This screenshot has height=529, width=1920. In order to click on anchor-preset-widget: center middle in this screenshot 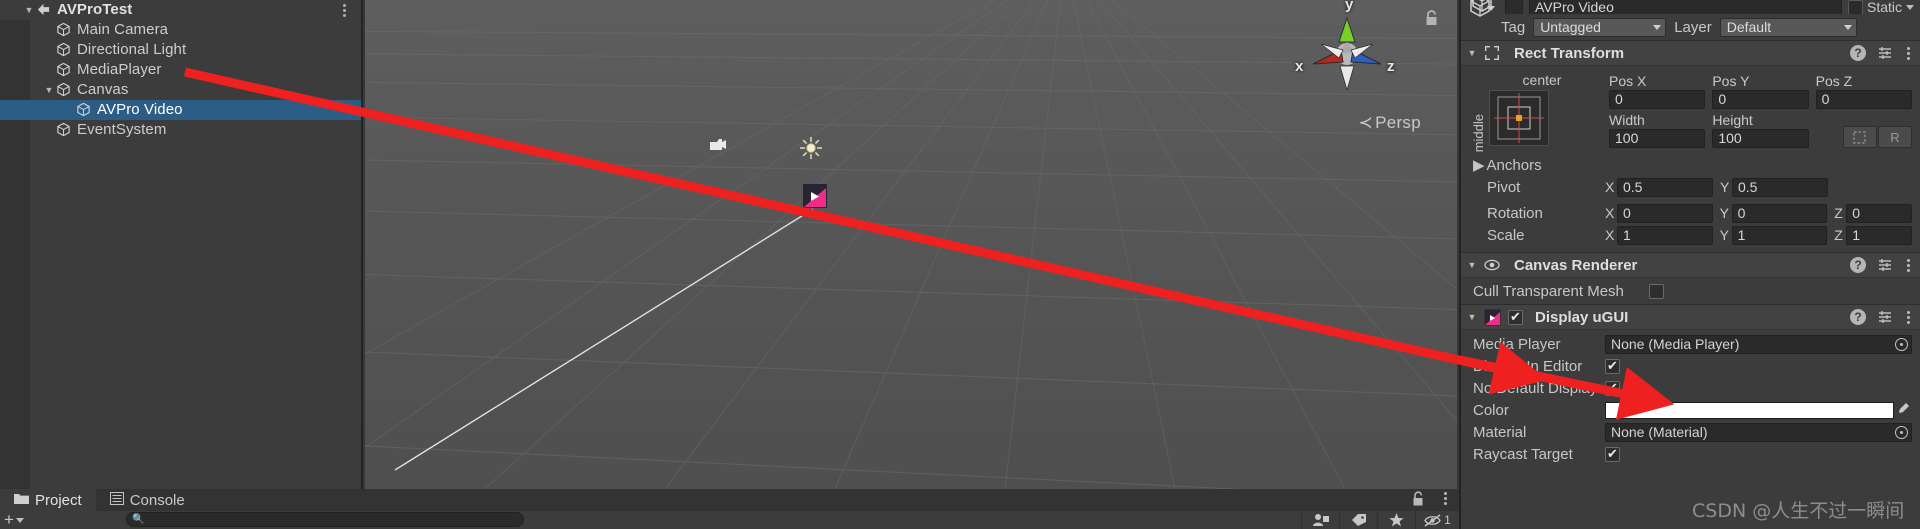, I will do `click(1539, 112)`.